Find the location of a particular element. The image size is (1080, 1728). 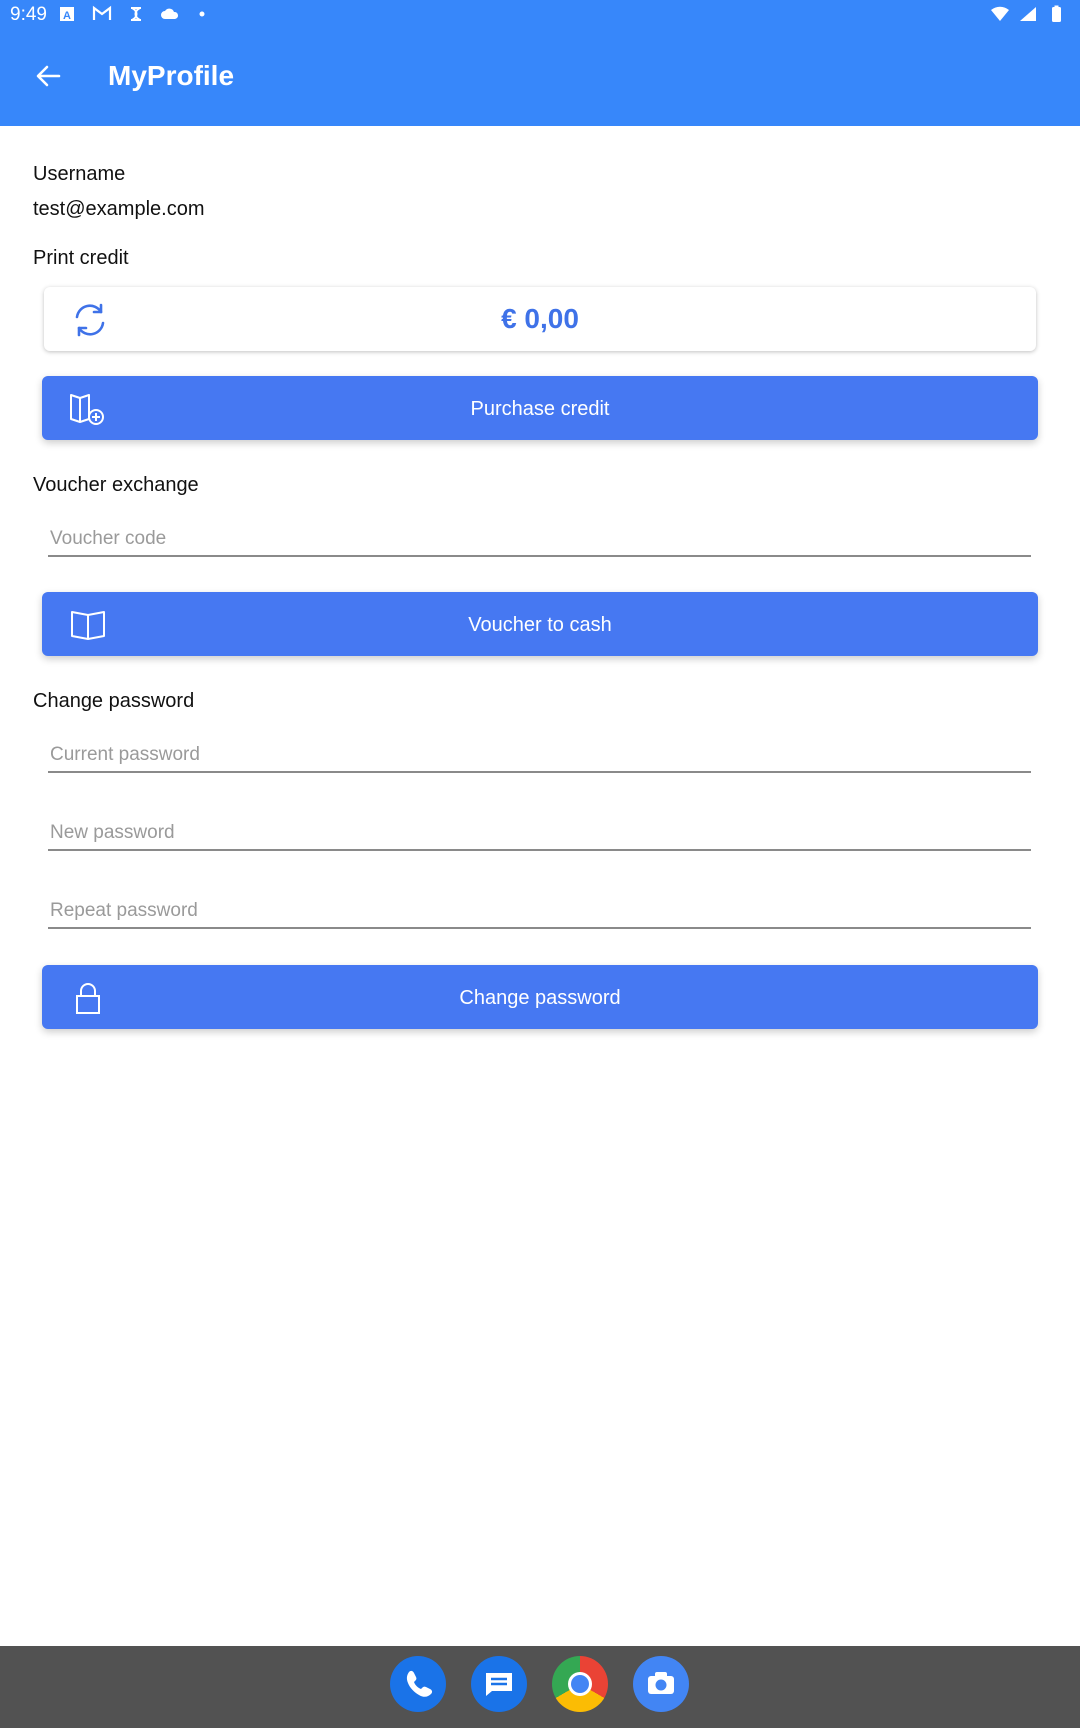

top-bar: 9:49 A MyProfile is located at coordinates (540, 63).